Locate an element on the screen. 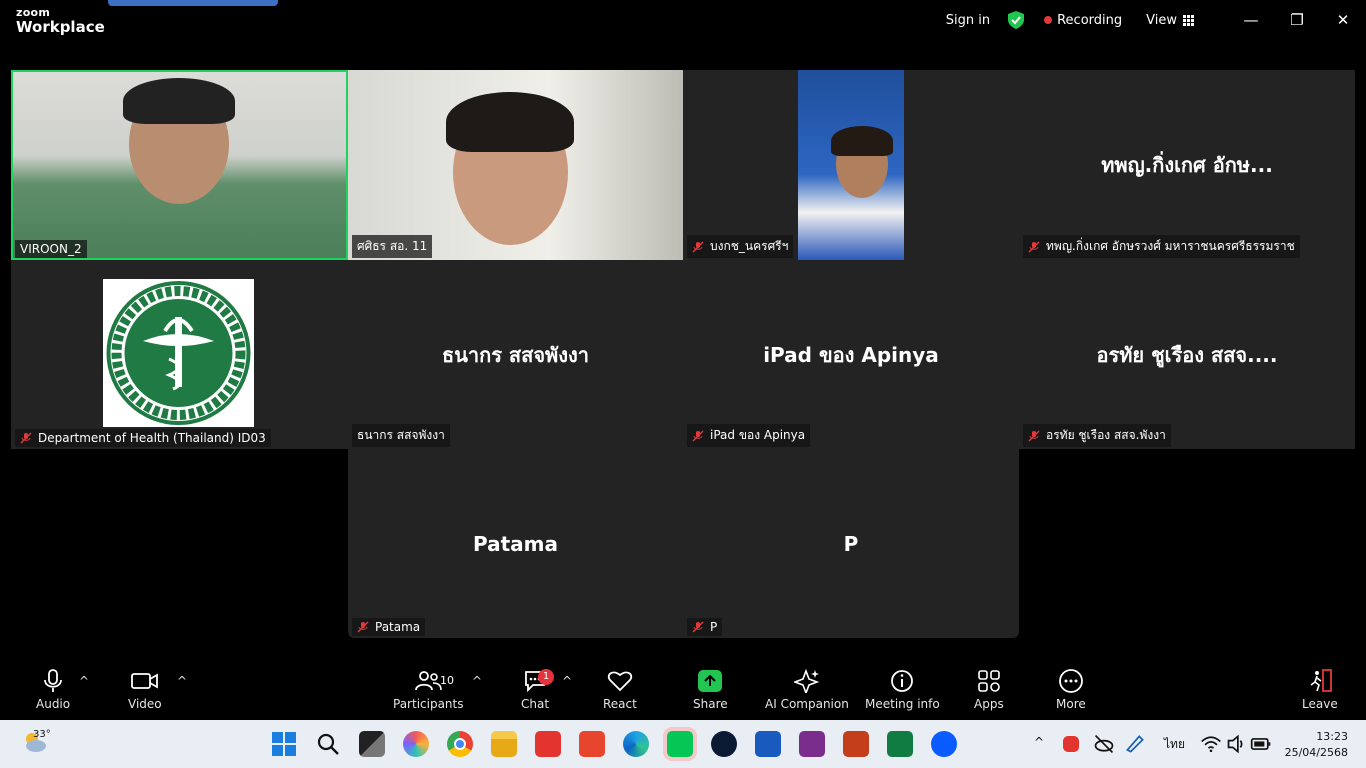  more-button: More is located at coordinates (1071, 689).